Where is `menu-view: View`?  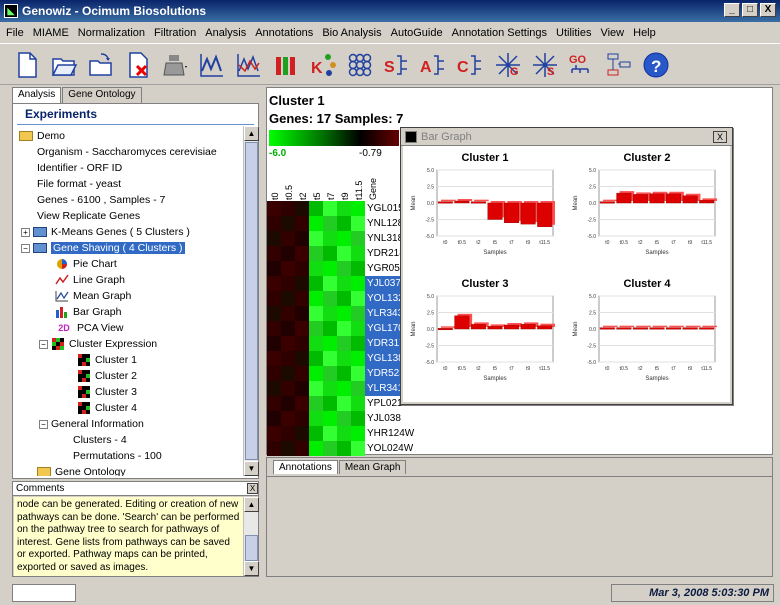
menu-view: View is located at coordinates (612, 33).